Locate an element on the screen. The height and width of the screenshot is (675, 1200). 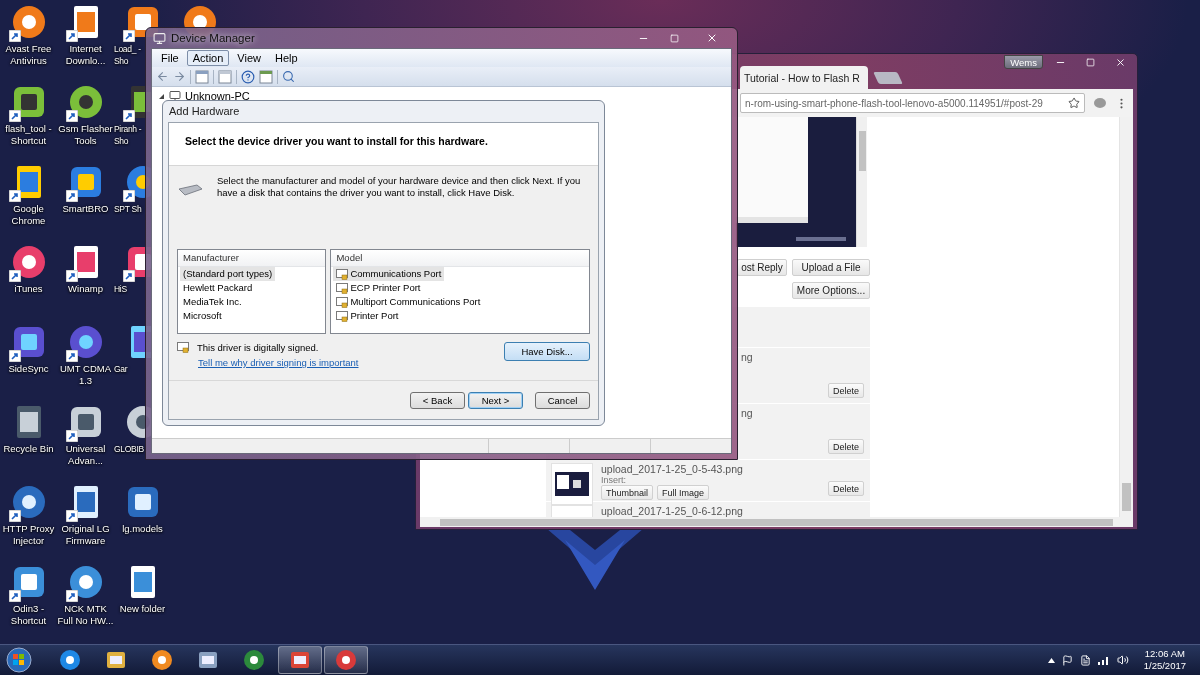
desktop-icon-label: SideSync is located at coordinates (28, 369).